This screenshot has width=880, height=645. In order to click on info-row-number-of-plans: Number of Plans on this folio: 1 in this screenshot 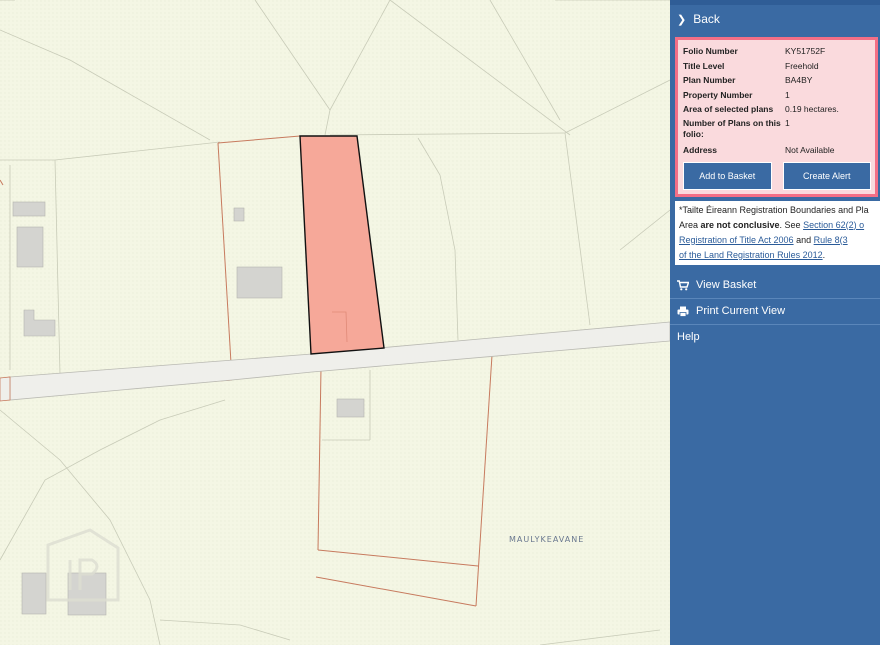, I will do `click(777, 129)`.